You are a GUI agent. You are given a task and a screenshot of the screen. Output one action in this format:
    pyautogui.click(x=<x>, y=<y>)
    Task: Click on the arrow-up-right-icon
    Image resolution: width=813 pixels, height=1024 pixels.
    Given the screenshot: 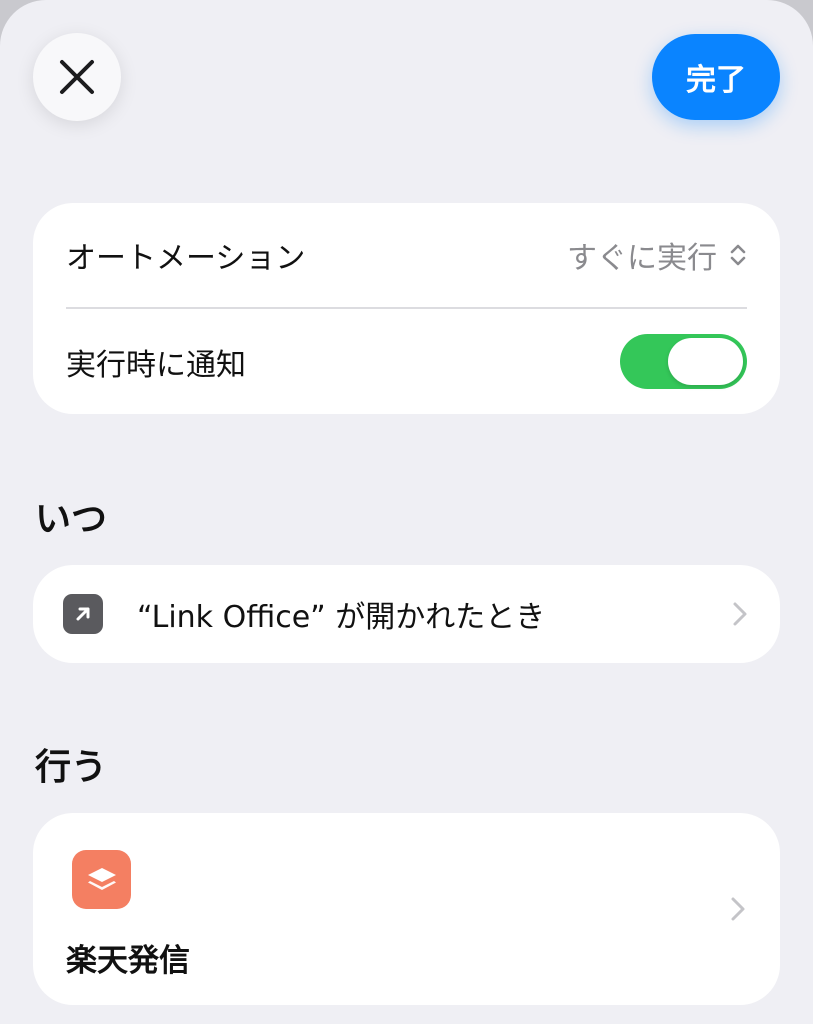 What is the action you would take?
    pyautogui.click(x=83, y=614)
    